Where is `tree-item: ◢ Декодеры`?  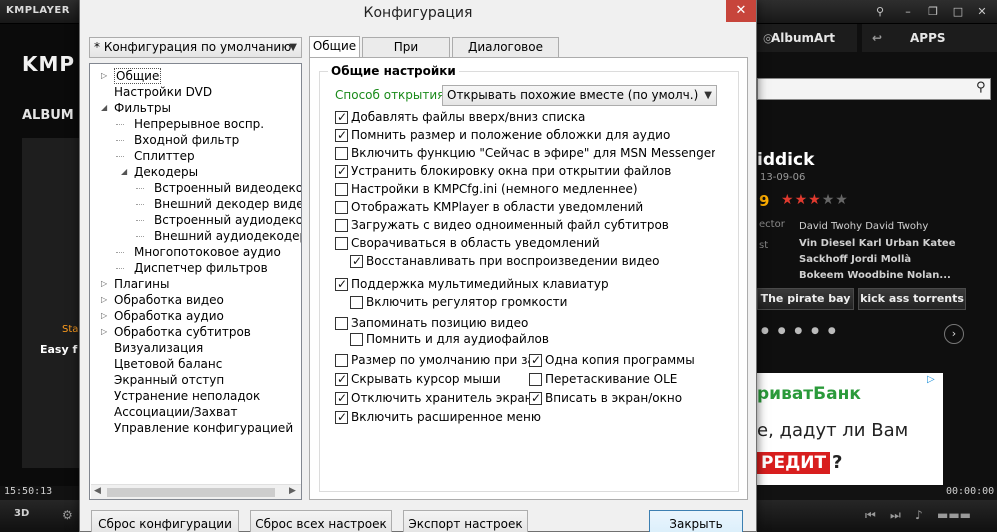 tree-item: ◢ Декодеры is located at coordinates (195, 172).